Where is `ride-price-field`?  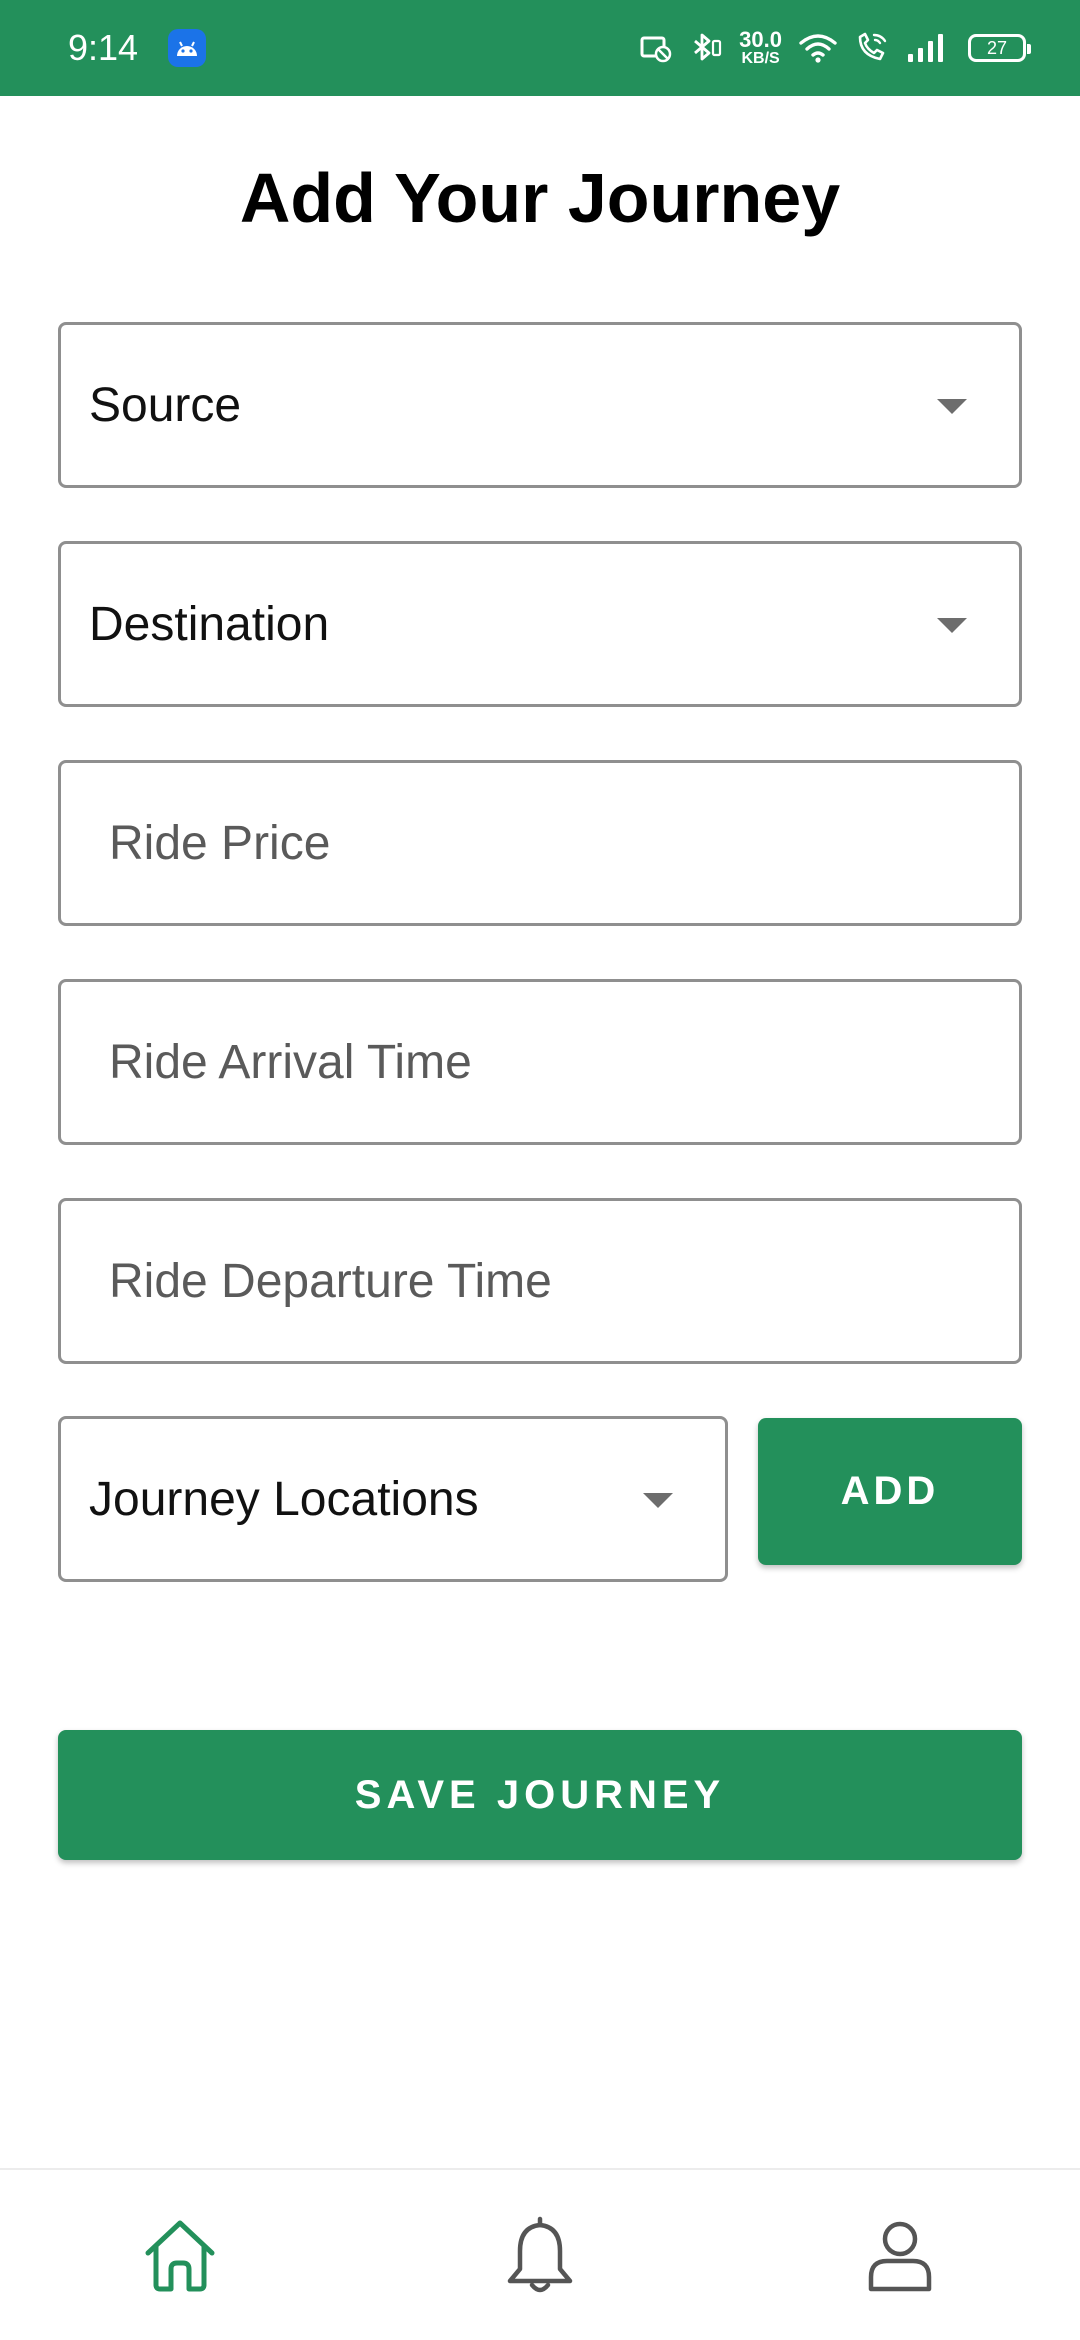 ride-price-field is located at coordinates (540, 843).